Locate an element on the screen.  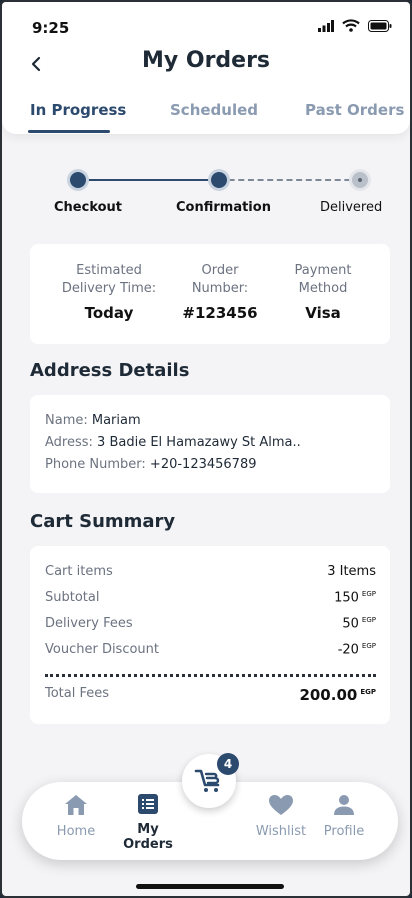
delivery-fees-amount: 50 EGP is located at coordinates (359, 623).